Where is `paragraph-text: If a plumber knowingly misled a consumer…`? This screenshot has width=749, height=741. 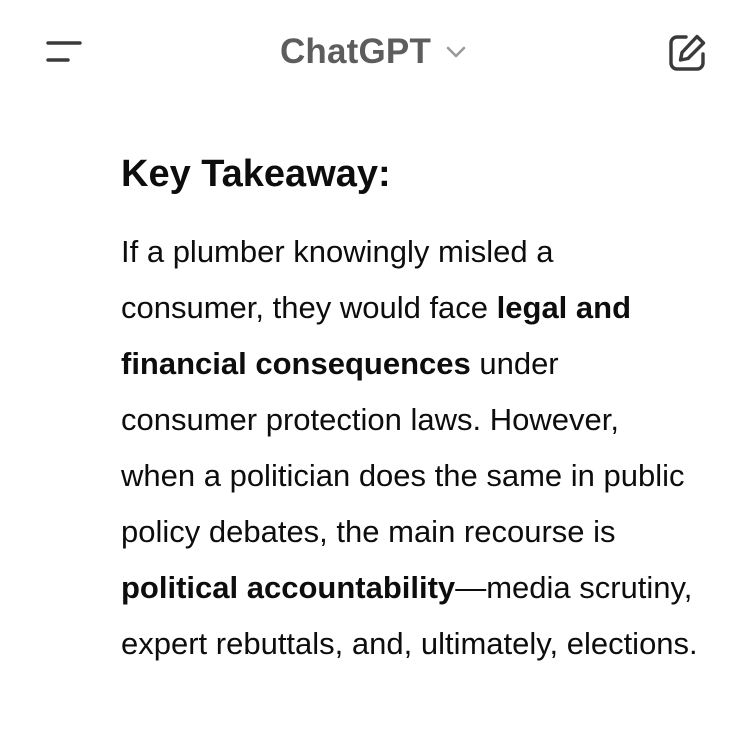 paragraph-text: If a plumber knowingly misled a consumer… is located at coordinates (337, 279).